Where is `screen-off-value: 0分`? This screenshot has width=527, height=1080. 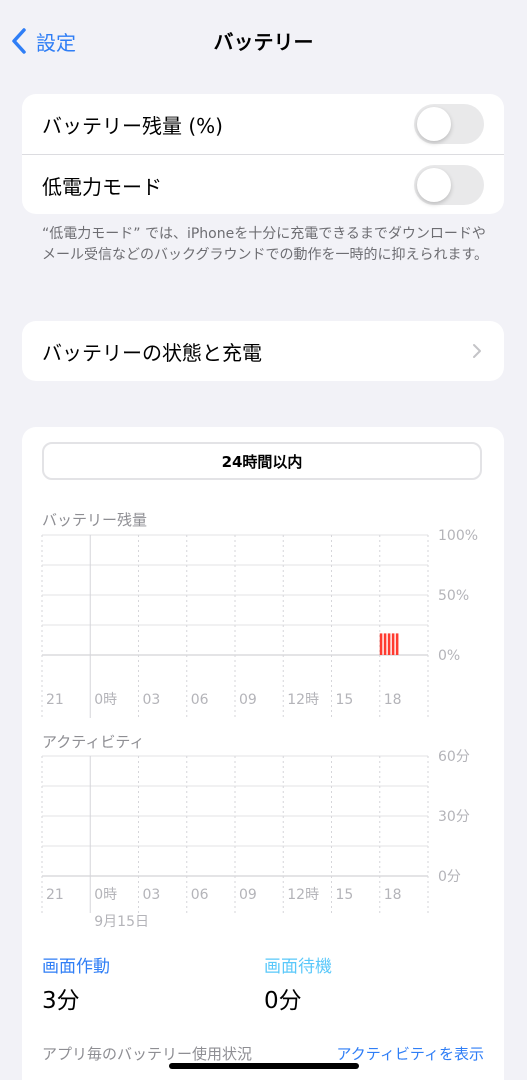
screen-off-value: 0分 is located at coordinates (283, 1001).